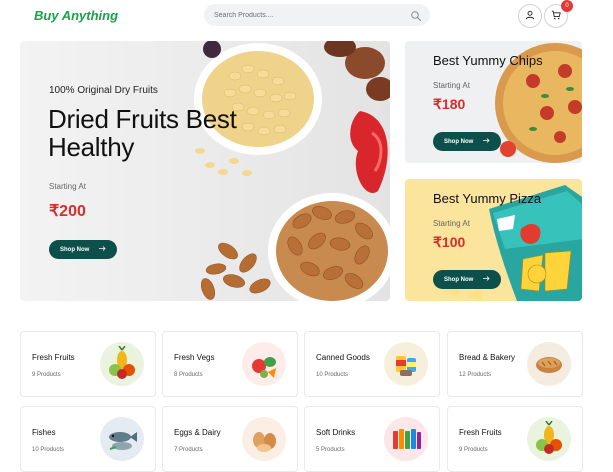  What do you see at coordinates (451, 85) in the screenshot?
I see `chips-starting-label: Starting At` at bounding box center [451, 85].